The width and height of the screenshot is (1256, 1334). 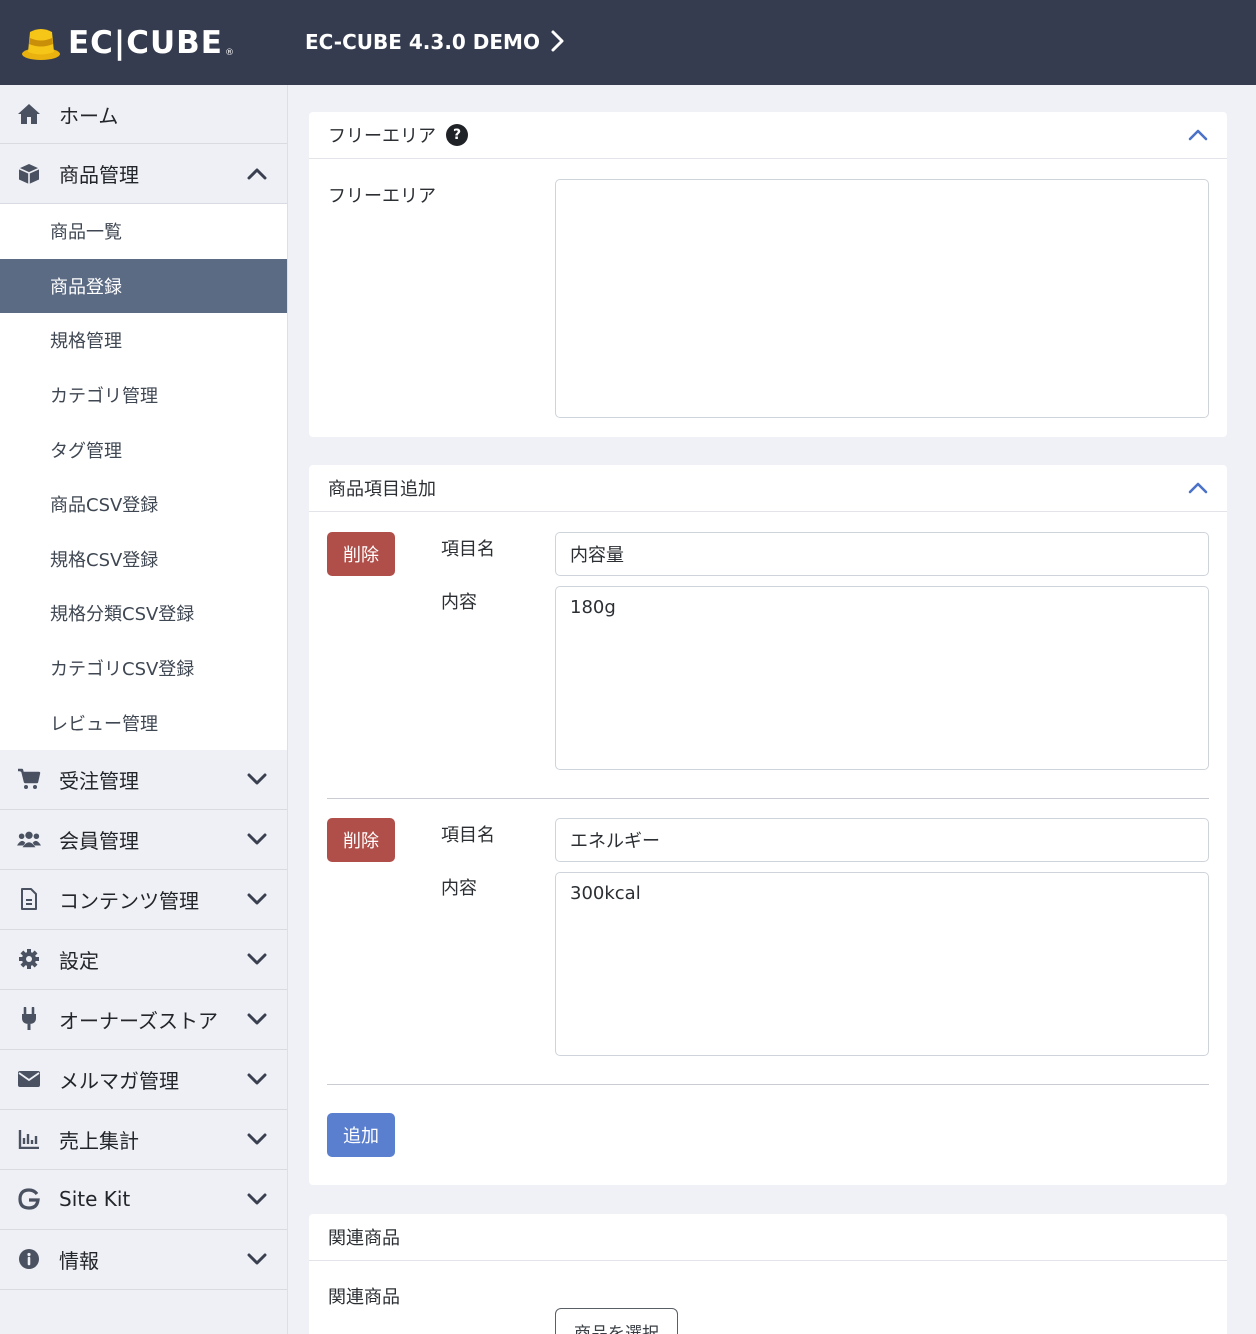 What do you see at coordinates (99, 840) in the screenshot?
I see `sidebar-item-label: 会員管理` at bounding box center [99, 840].